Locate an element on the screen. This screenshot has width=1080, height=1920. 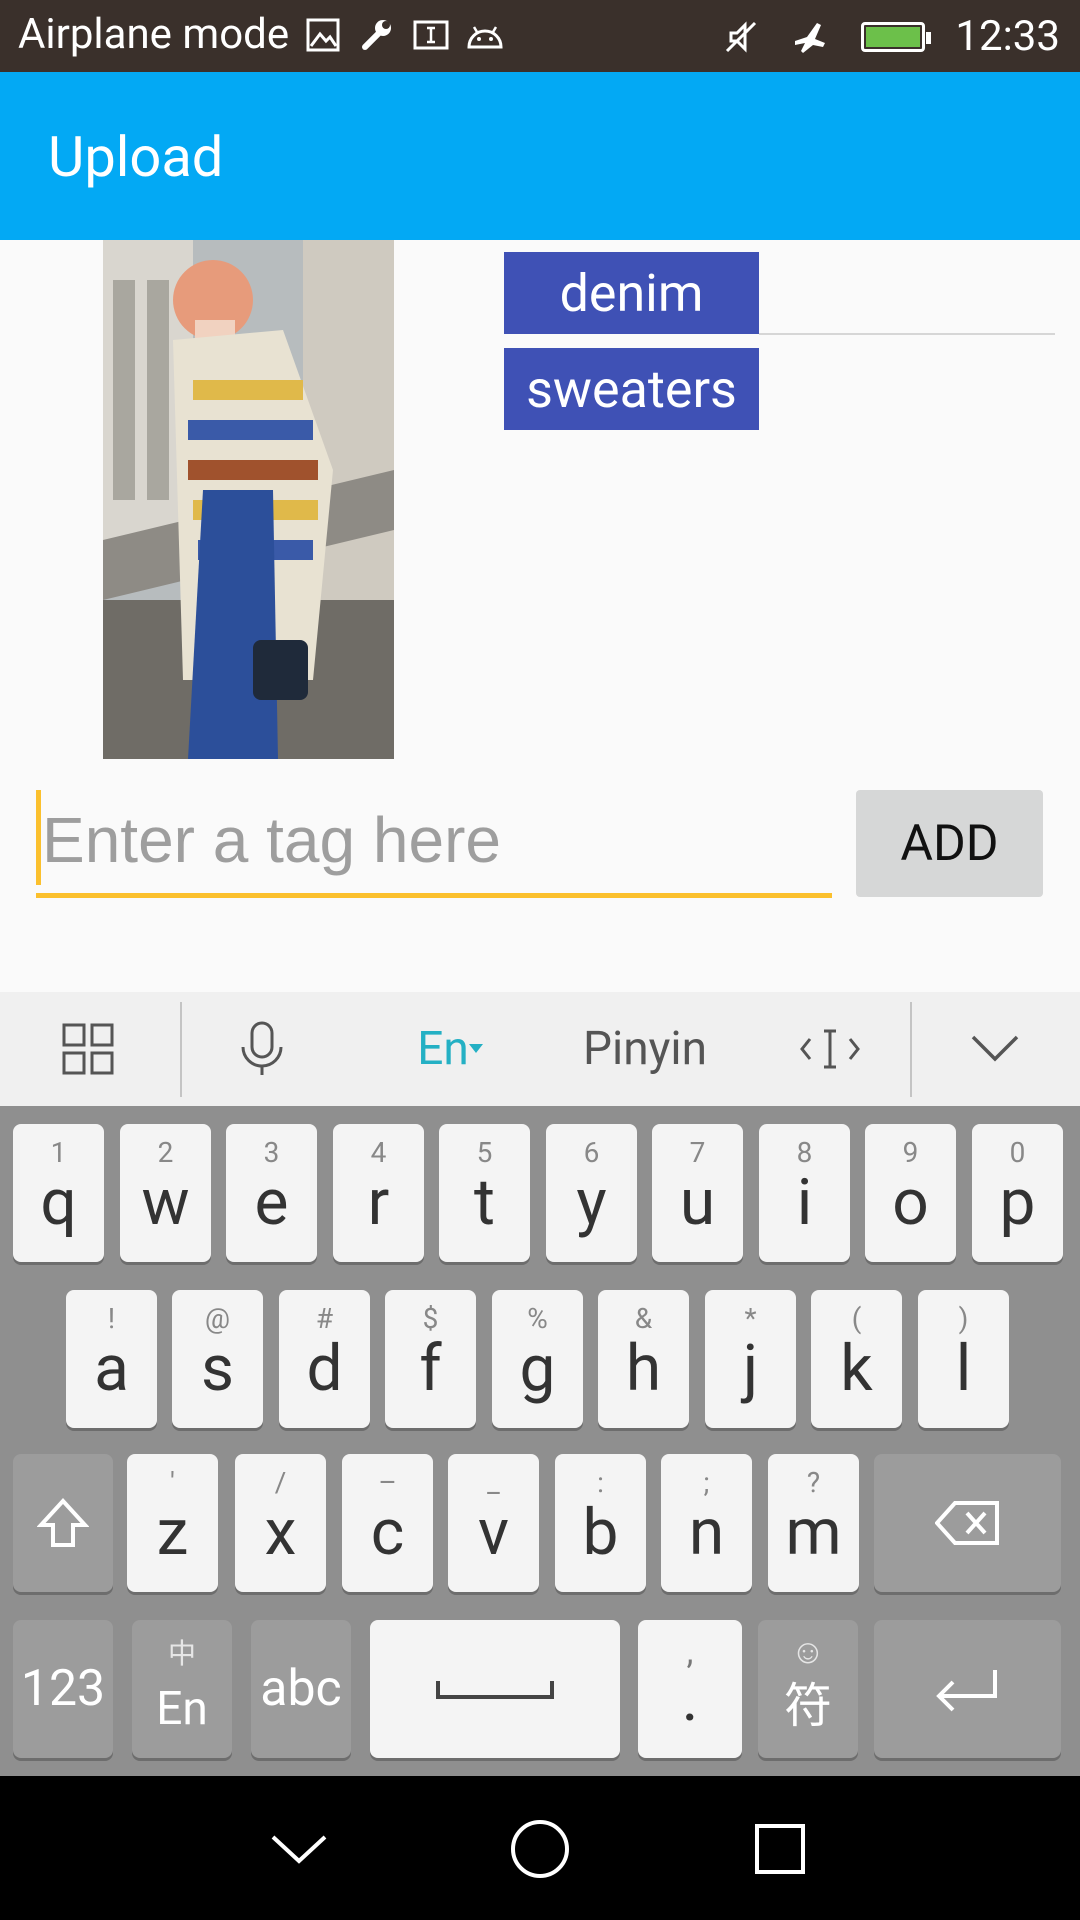
app-bar: Upload is located at coordinates (540, 156).